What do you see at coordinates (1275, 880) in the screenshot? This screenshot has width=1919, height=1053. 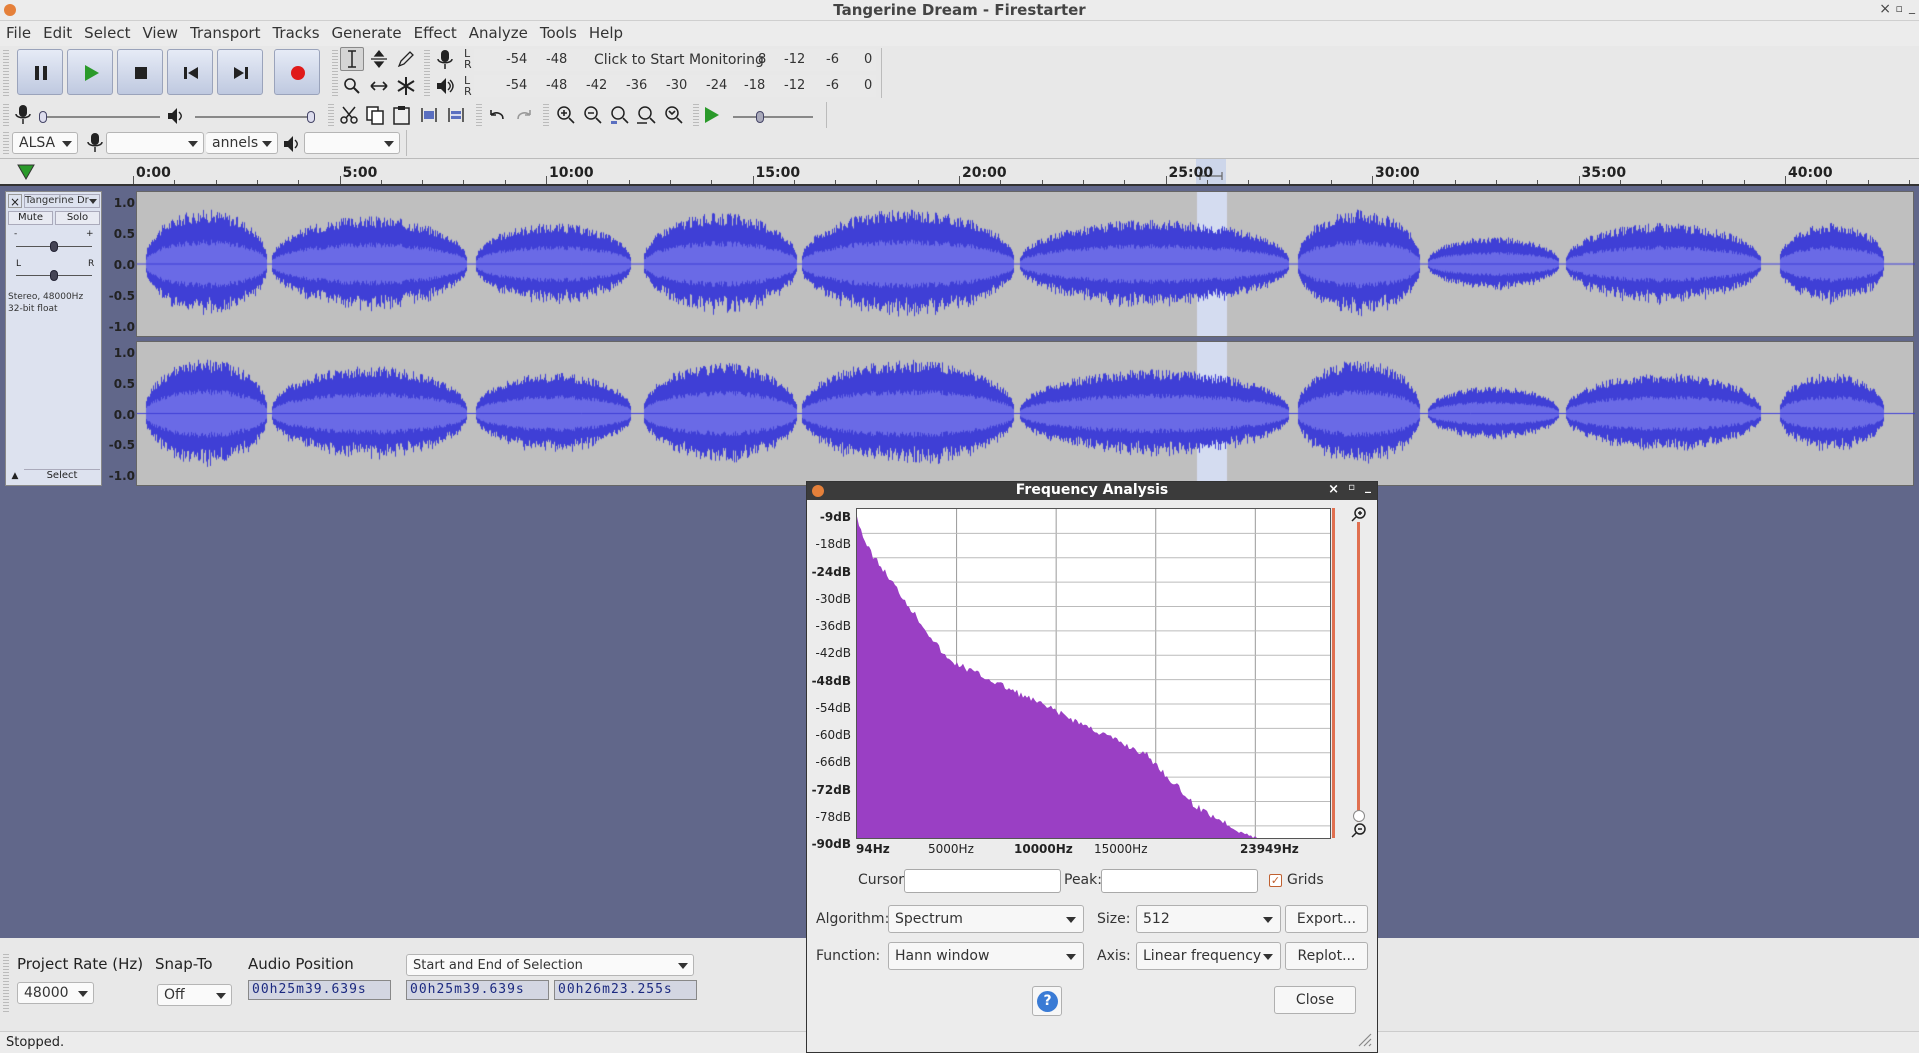 I see `grids-checkbox: ✓` at bounding box center [1275, 880].